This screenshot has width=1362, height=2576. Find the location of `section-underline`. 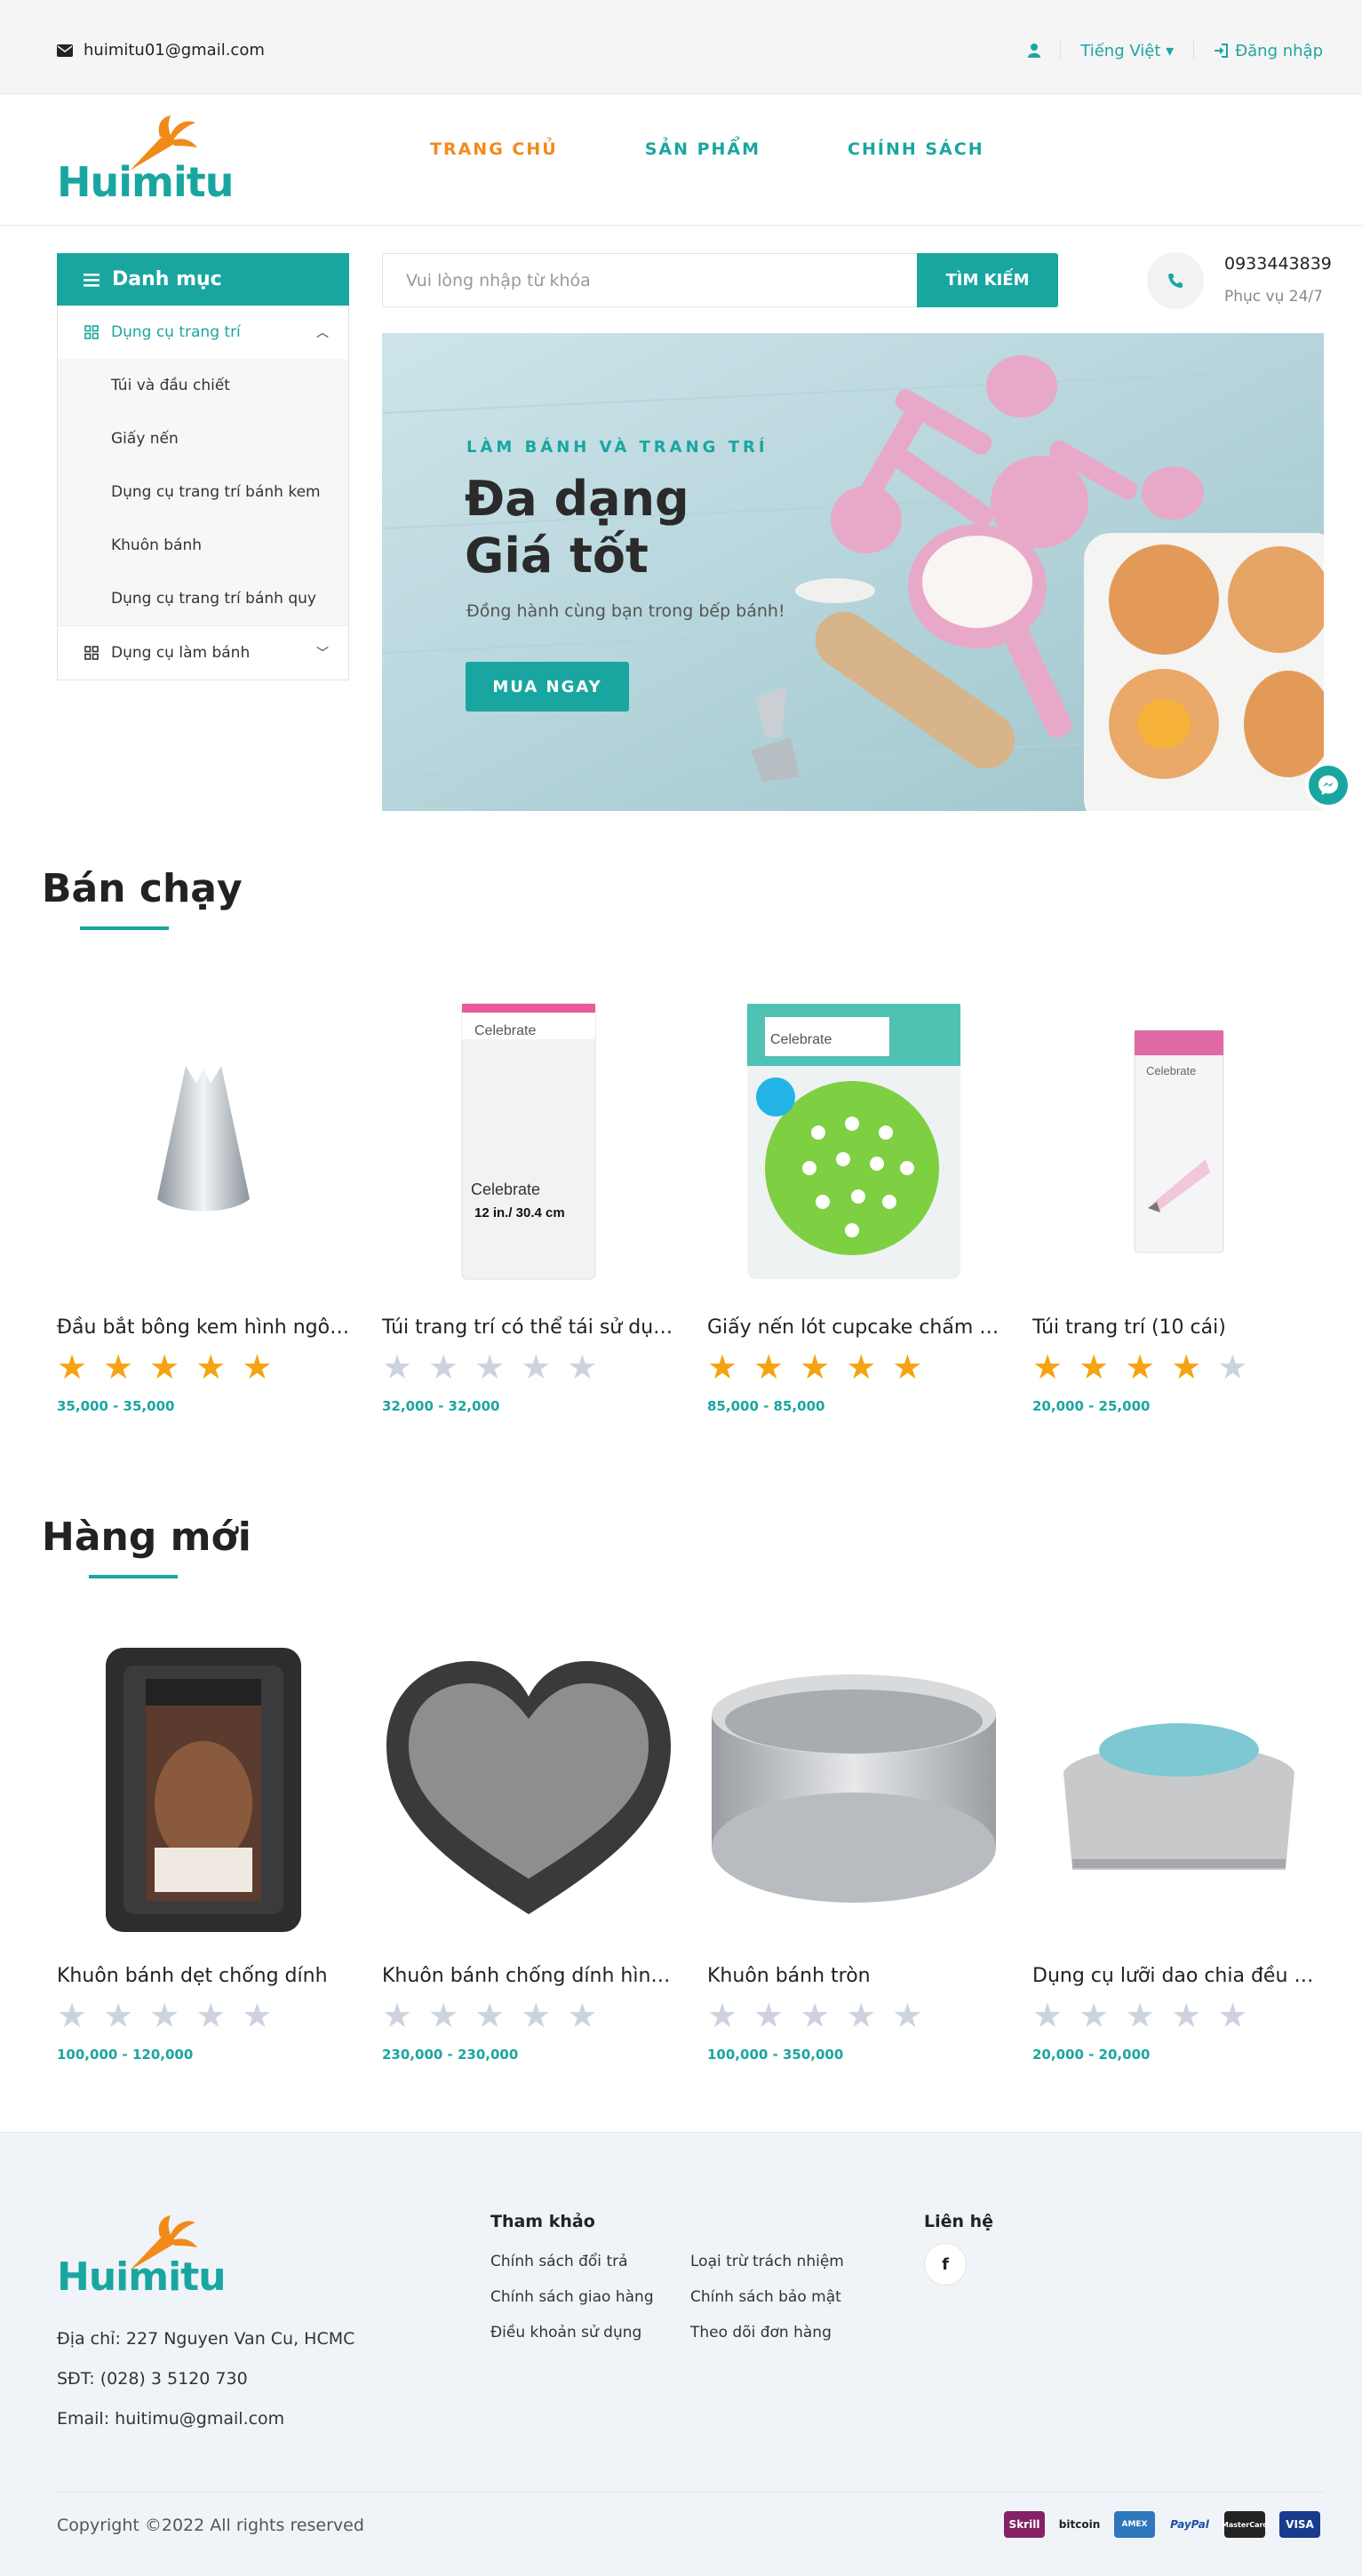

section-underline is located at coordinates (133, 1576).